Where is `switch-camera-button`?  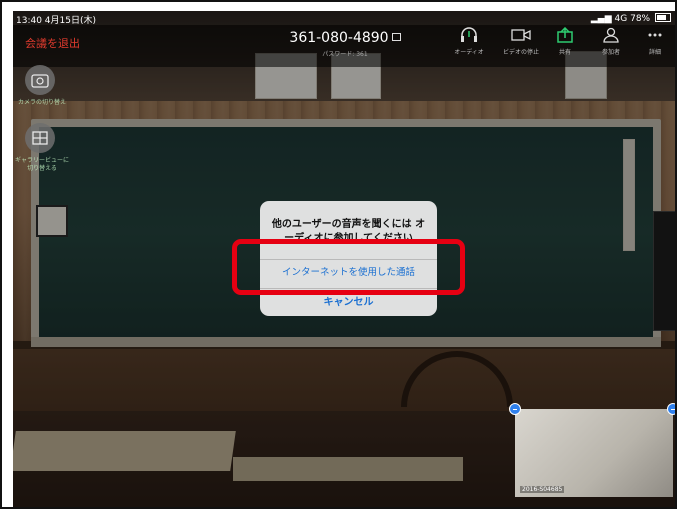
switch-camera-button is located at coordinates (40, 80).